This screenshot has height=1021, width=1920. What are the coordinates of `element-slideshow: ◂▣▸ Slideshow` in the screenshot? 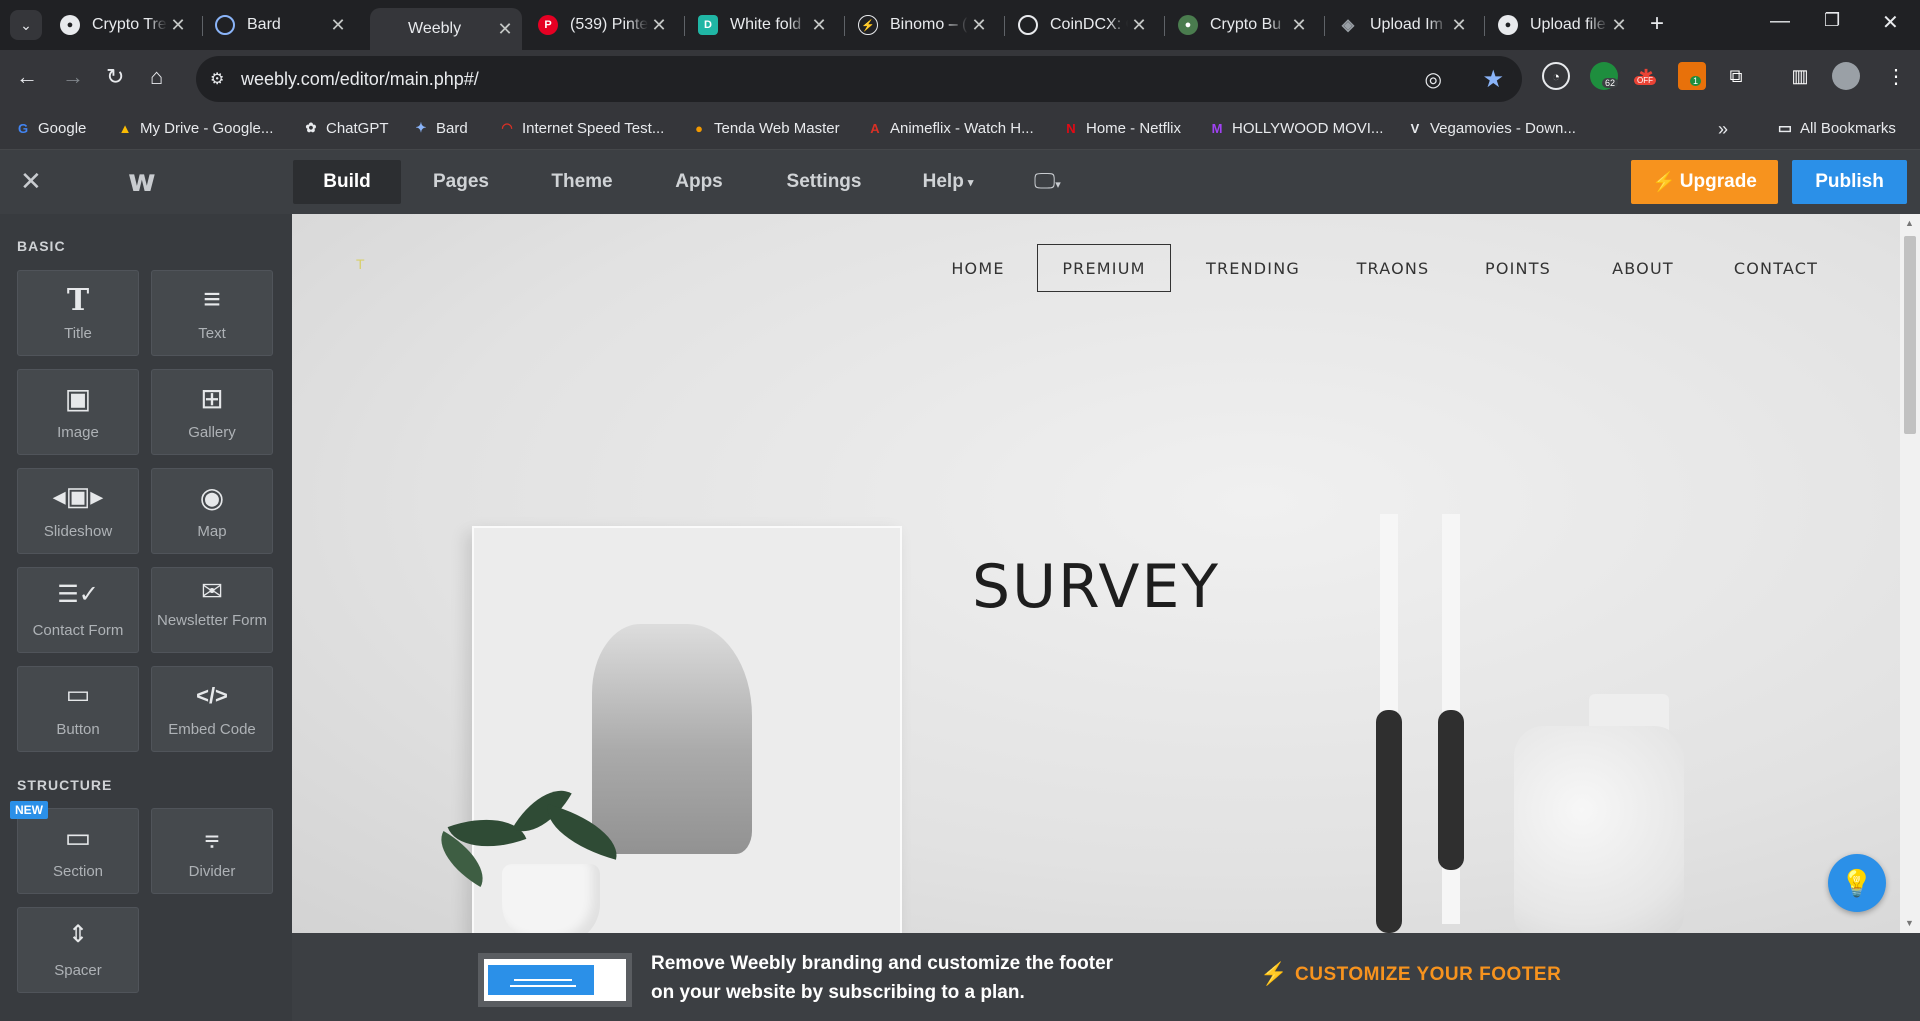 It's located at (78, 511).